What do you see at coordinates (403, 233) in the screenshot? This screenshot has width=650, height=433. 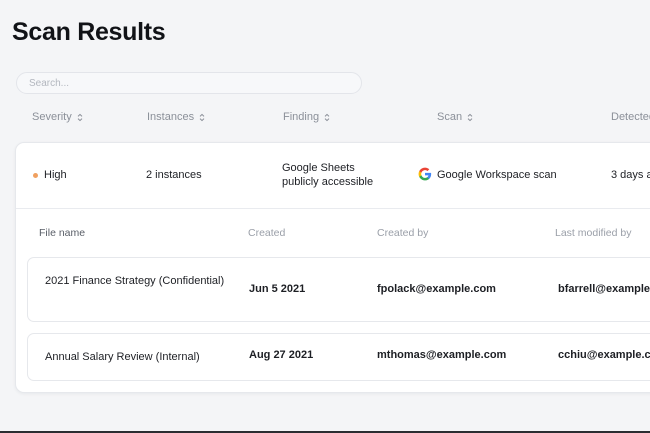 I see `sub-header-created-by: Created by` at bounding box center [403, 233].